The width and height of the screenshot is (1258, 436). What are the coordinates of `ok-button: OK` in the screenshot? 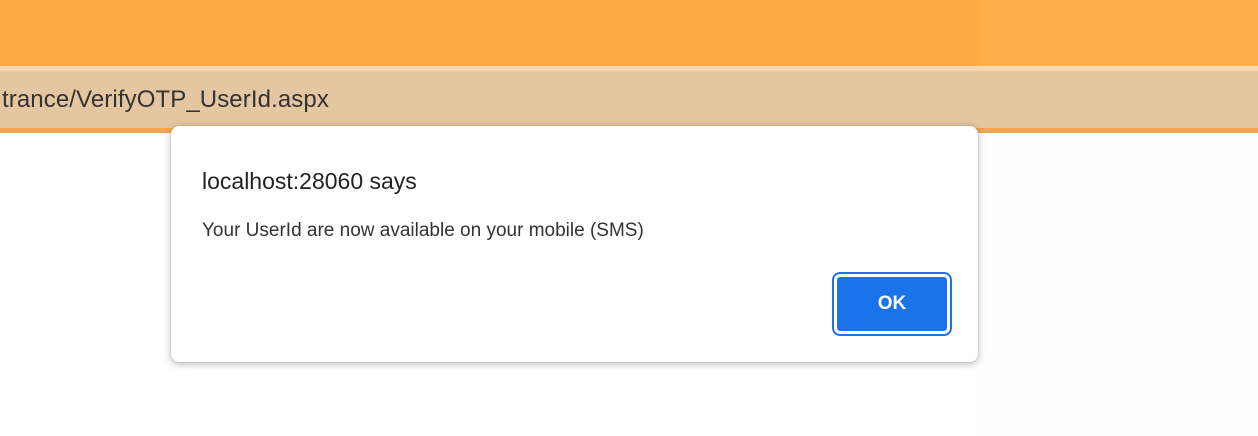 It's located at (892, 304).